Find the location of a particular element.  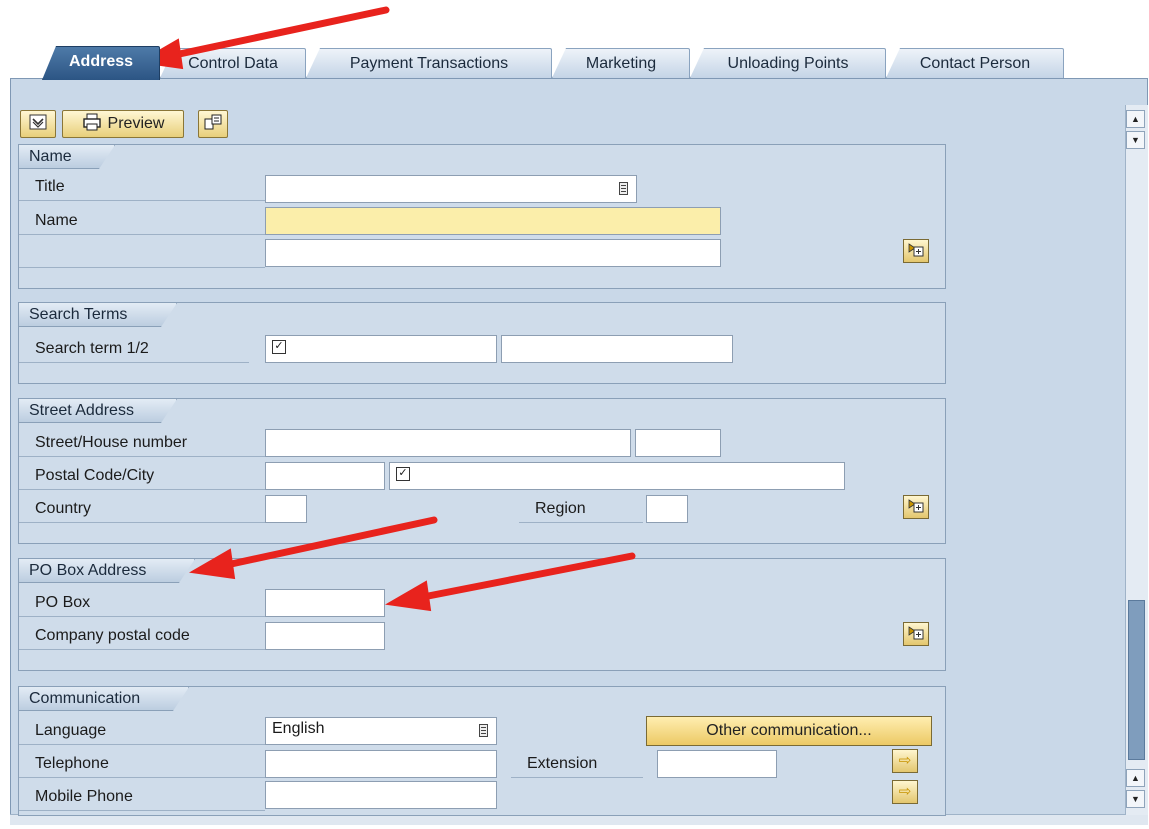

search-term-1-input: ✓ is located at coordinates (381, 349).